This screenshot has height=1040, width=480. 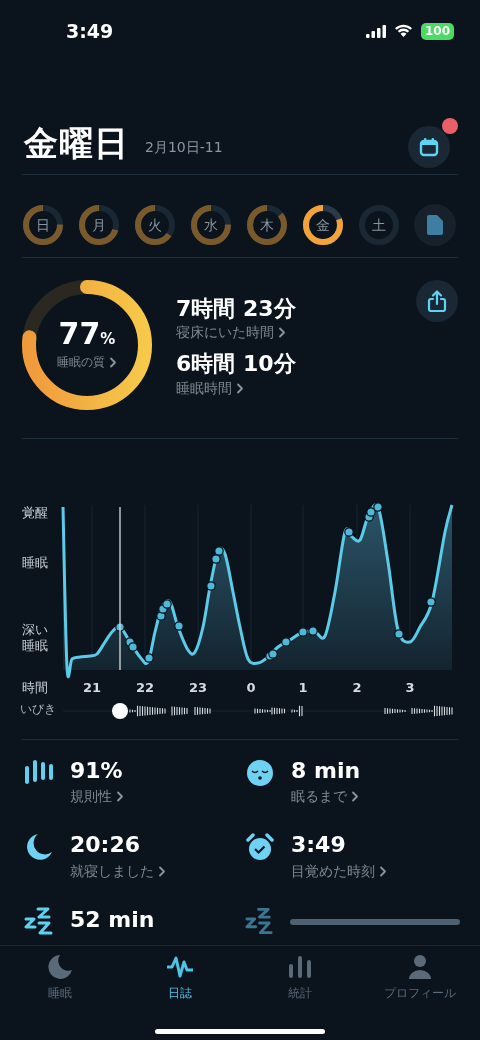 I want to click on report-button, so click(x=435, y=225).